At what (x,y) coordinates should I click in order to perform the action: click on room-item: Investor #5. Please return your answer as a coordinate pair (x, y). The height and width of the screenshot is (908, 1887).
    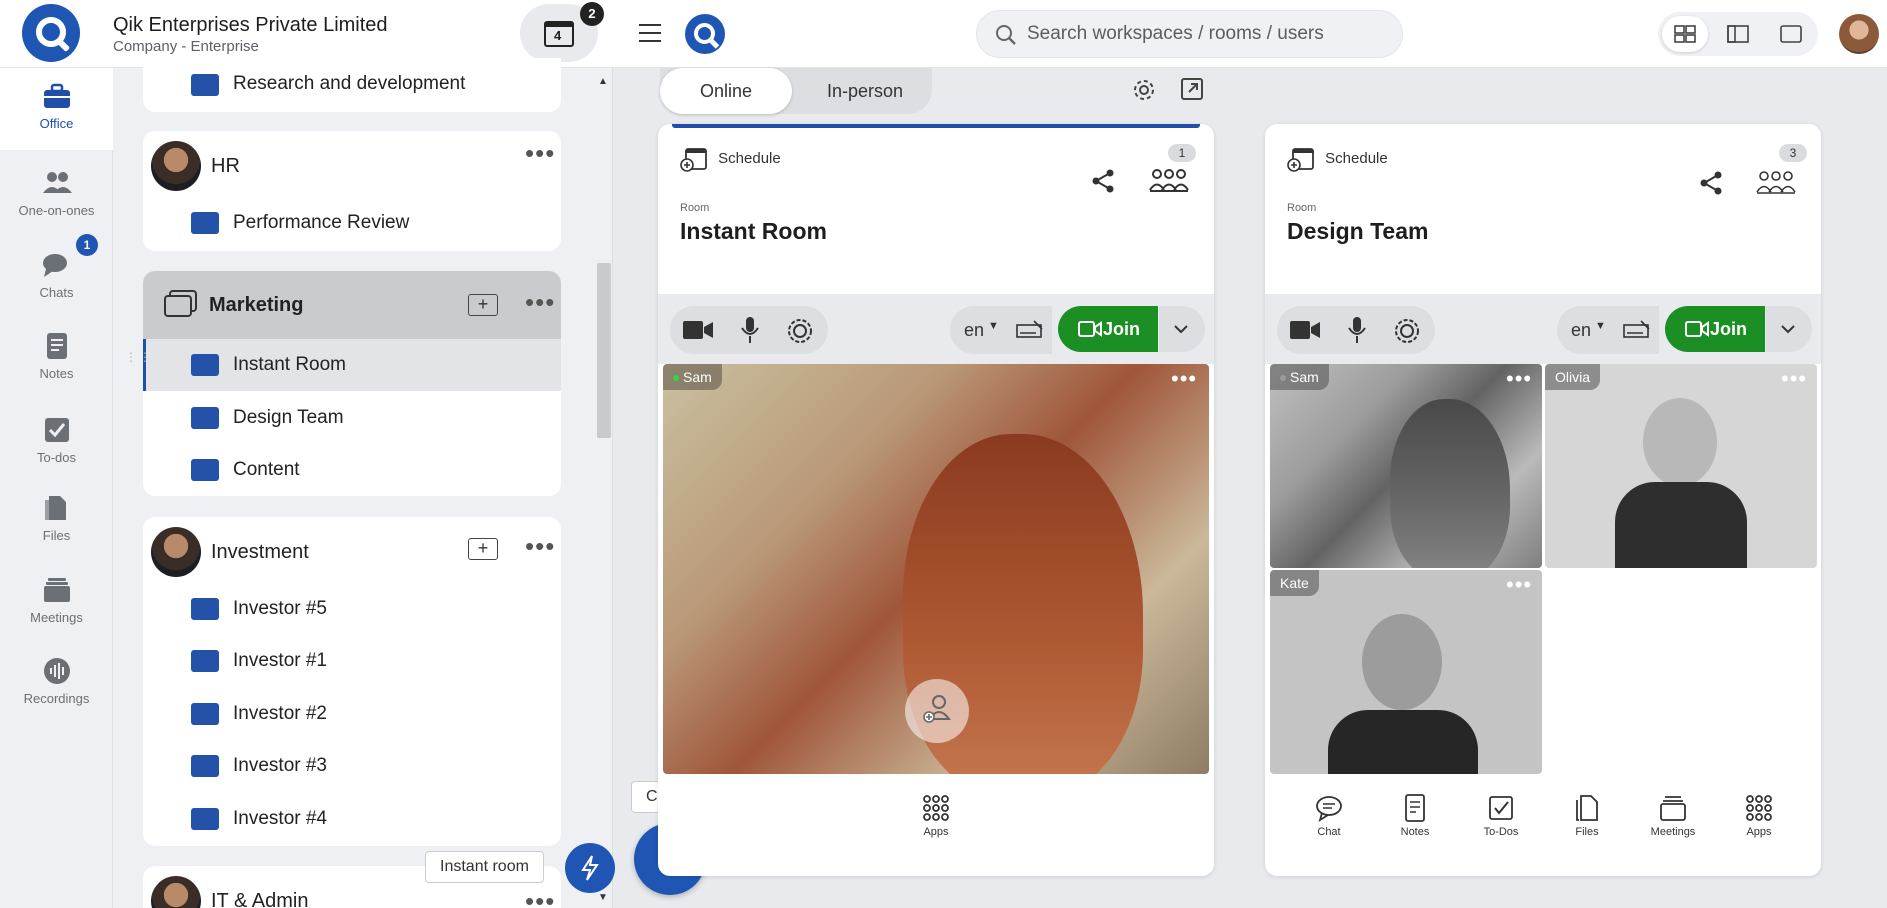
    Looking at the image, I should click on (352, 609).